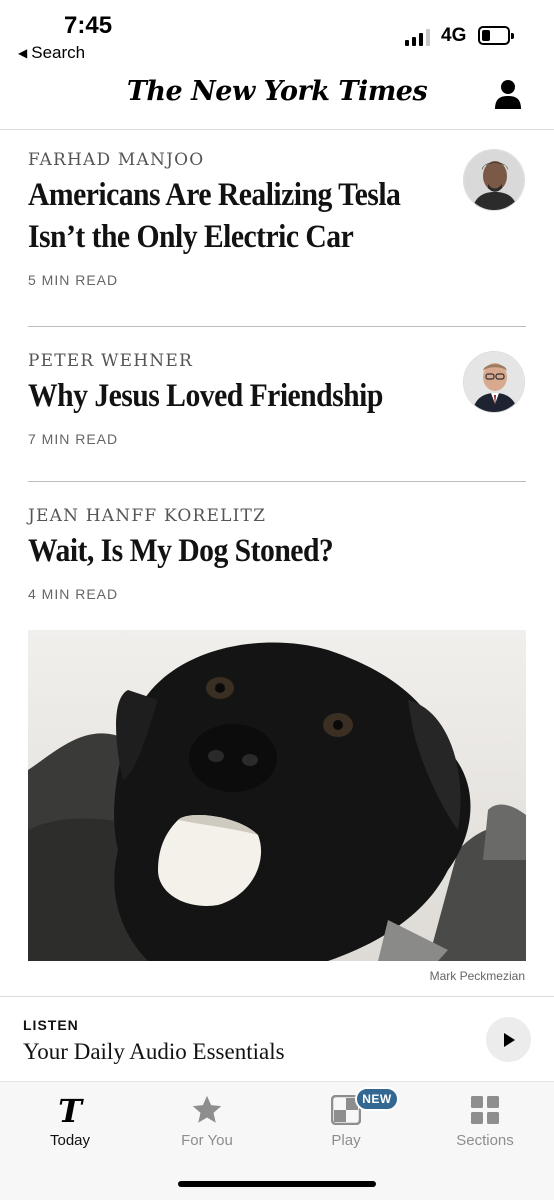 Image resolution: width=554 pixels, height=1200 pixels. I want to click on article-byline: FARHAD MANJOO, so click(116, 160).